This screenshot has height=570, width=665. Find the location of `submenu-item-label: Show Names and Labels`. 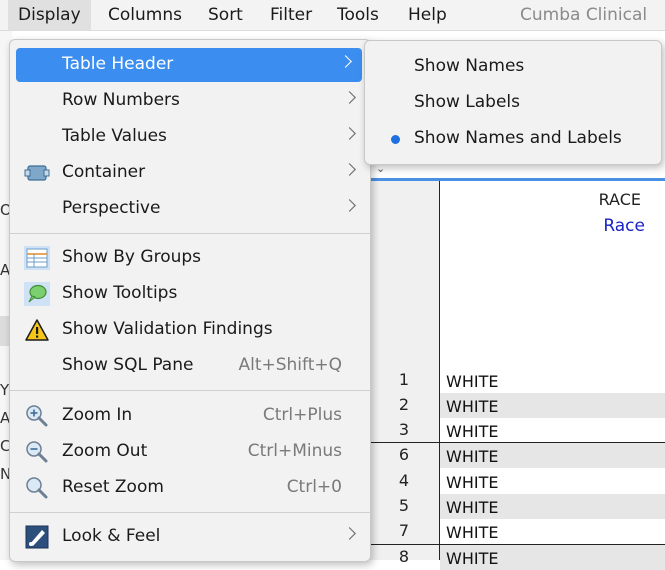

submenu-item-label: Show Names and Labels is located at coordinates (518, 138).